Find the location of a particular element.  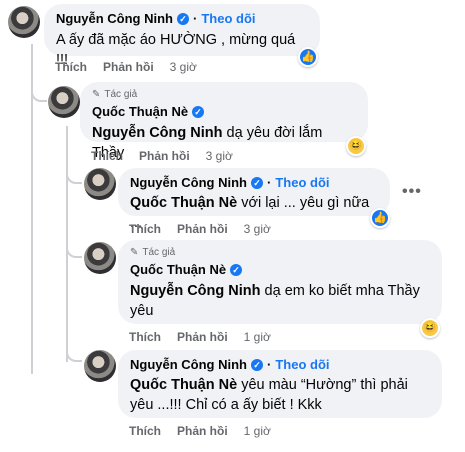

more-options-icon: ••• is located at coordinates (412, 192).